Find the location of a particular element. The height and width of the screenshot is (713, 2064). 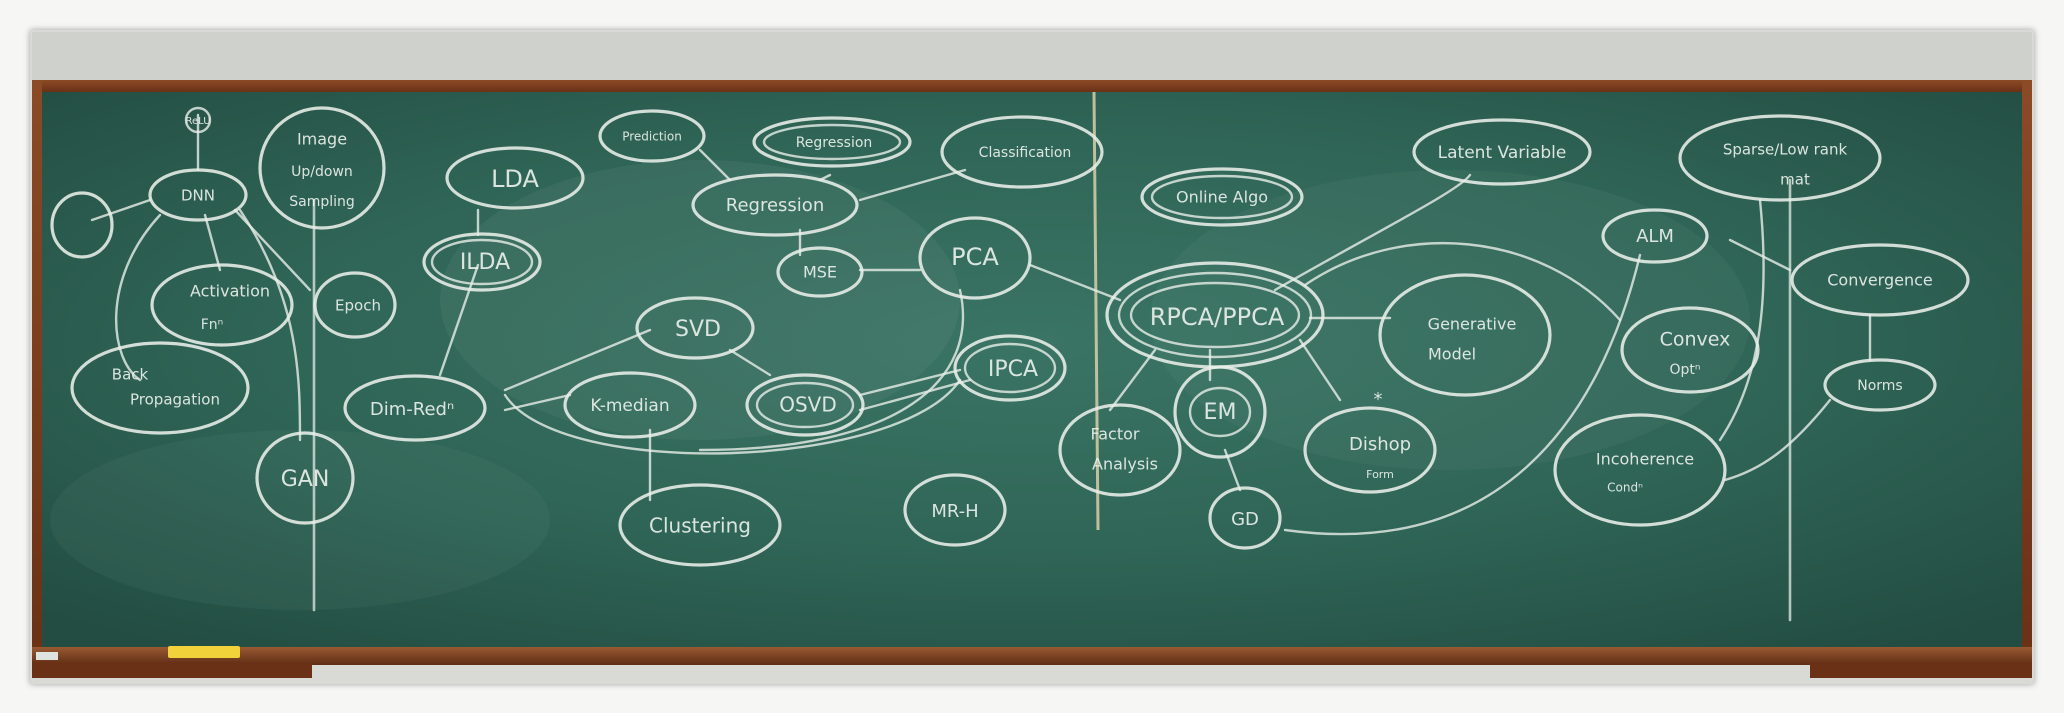

node-incoherence-line2: Condⁿ is located at coordinates (1625, 488).